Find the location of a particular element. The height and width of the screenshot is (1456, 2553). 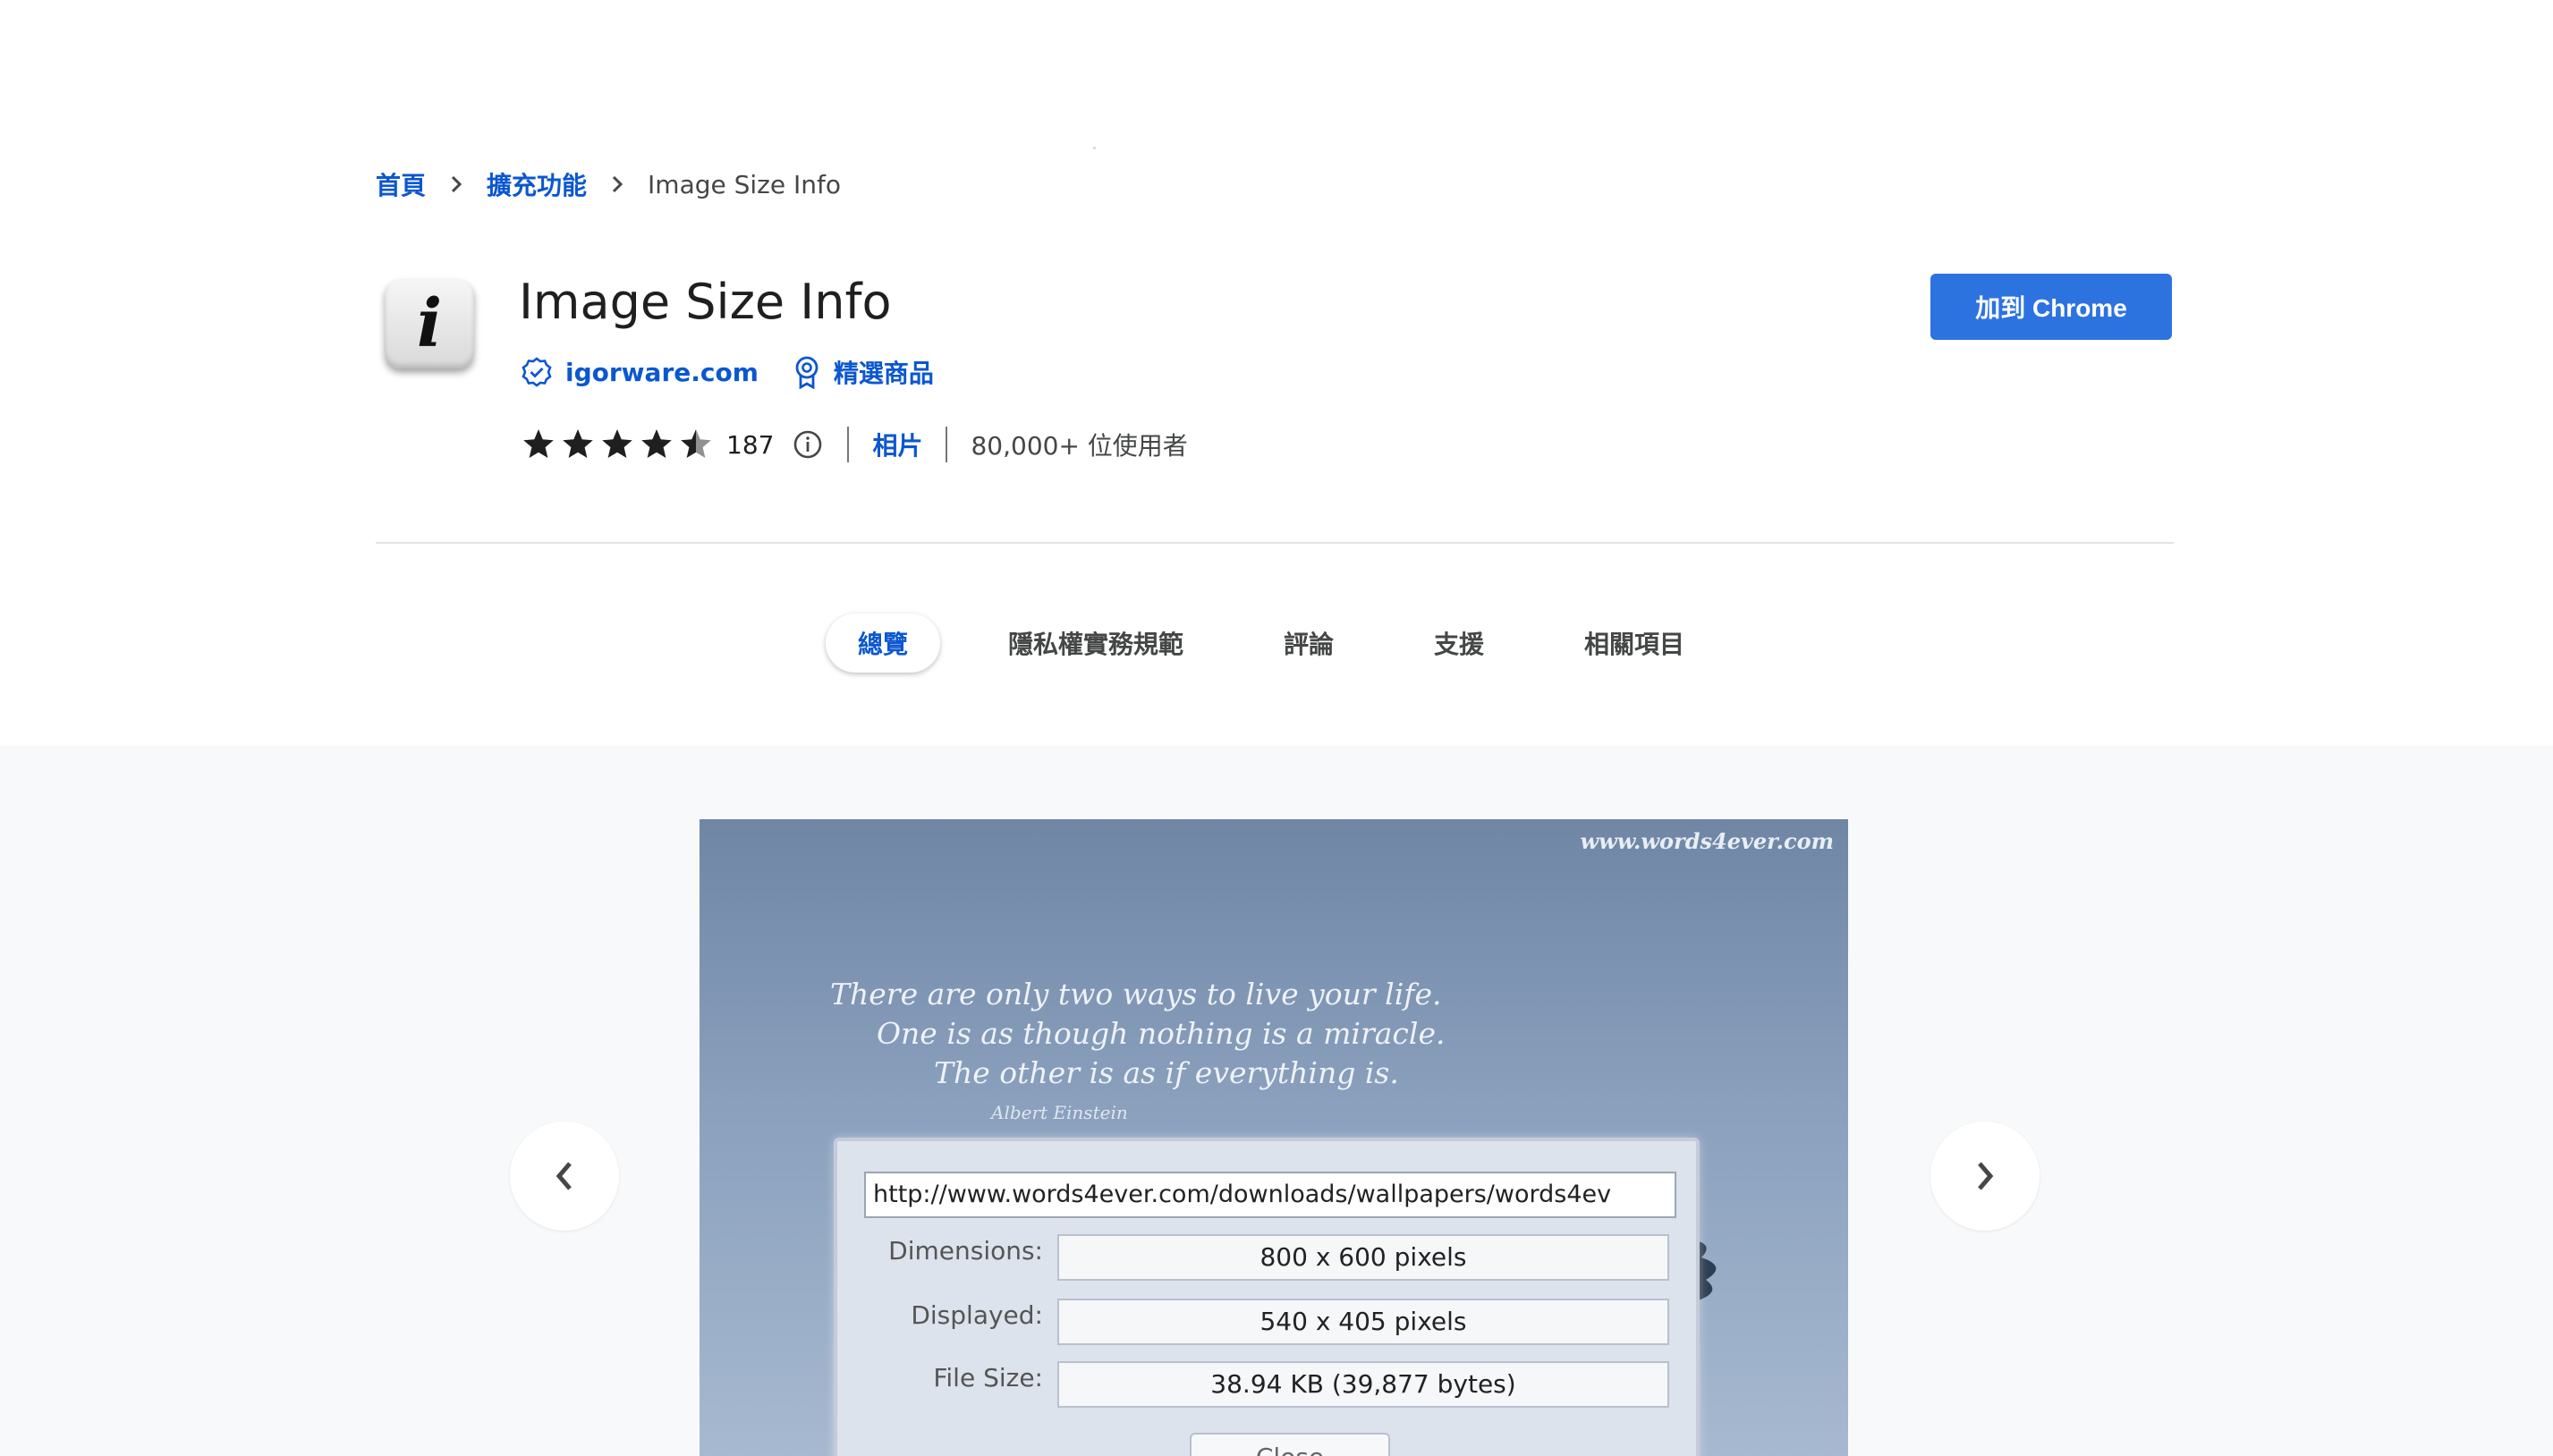

quote-line: One is as though nothing is a miracle. is located at coordinates (1161, 1033).